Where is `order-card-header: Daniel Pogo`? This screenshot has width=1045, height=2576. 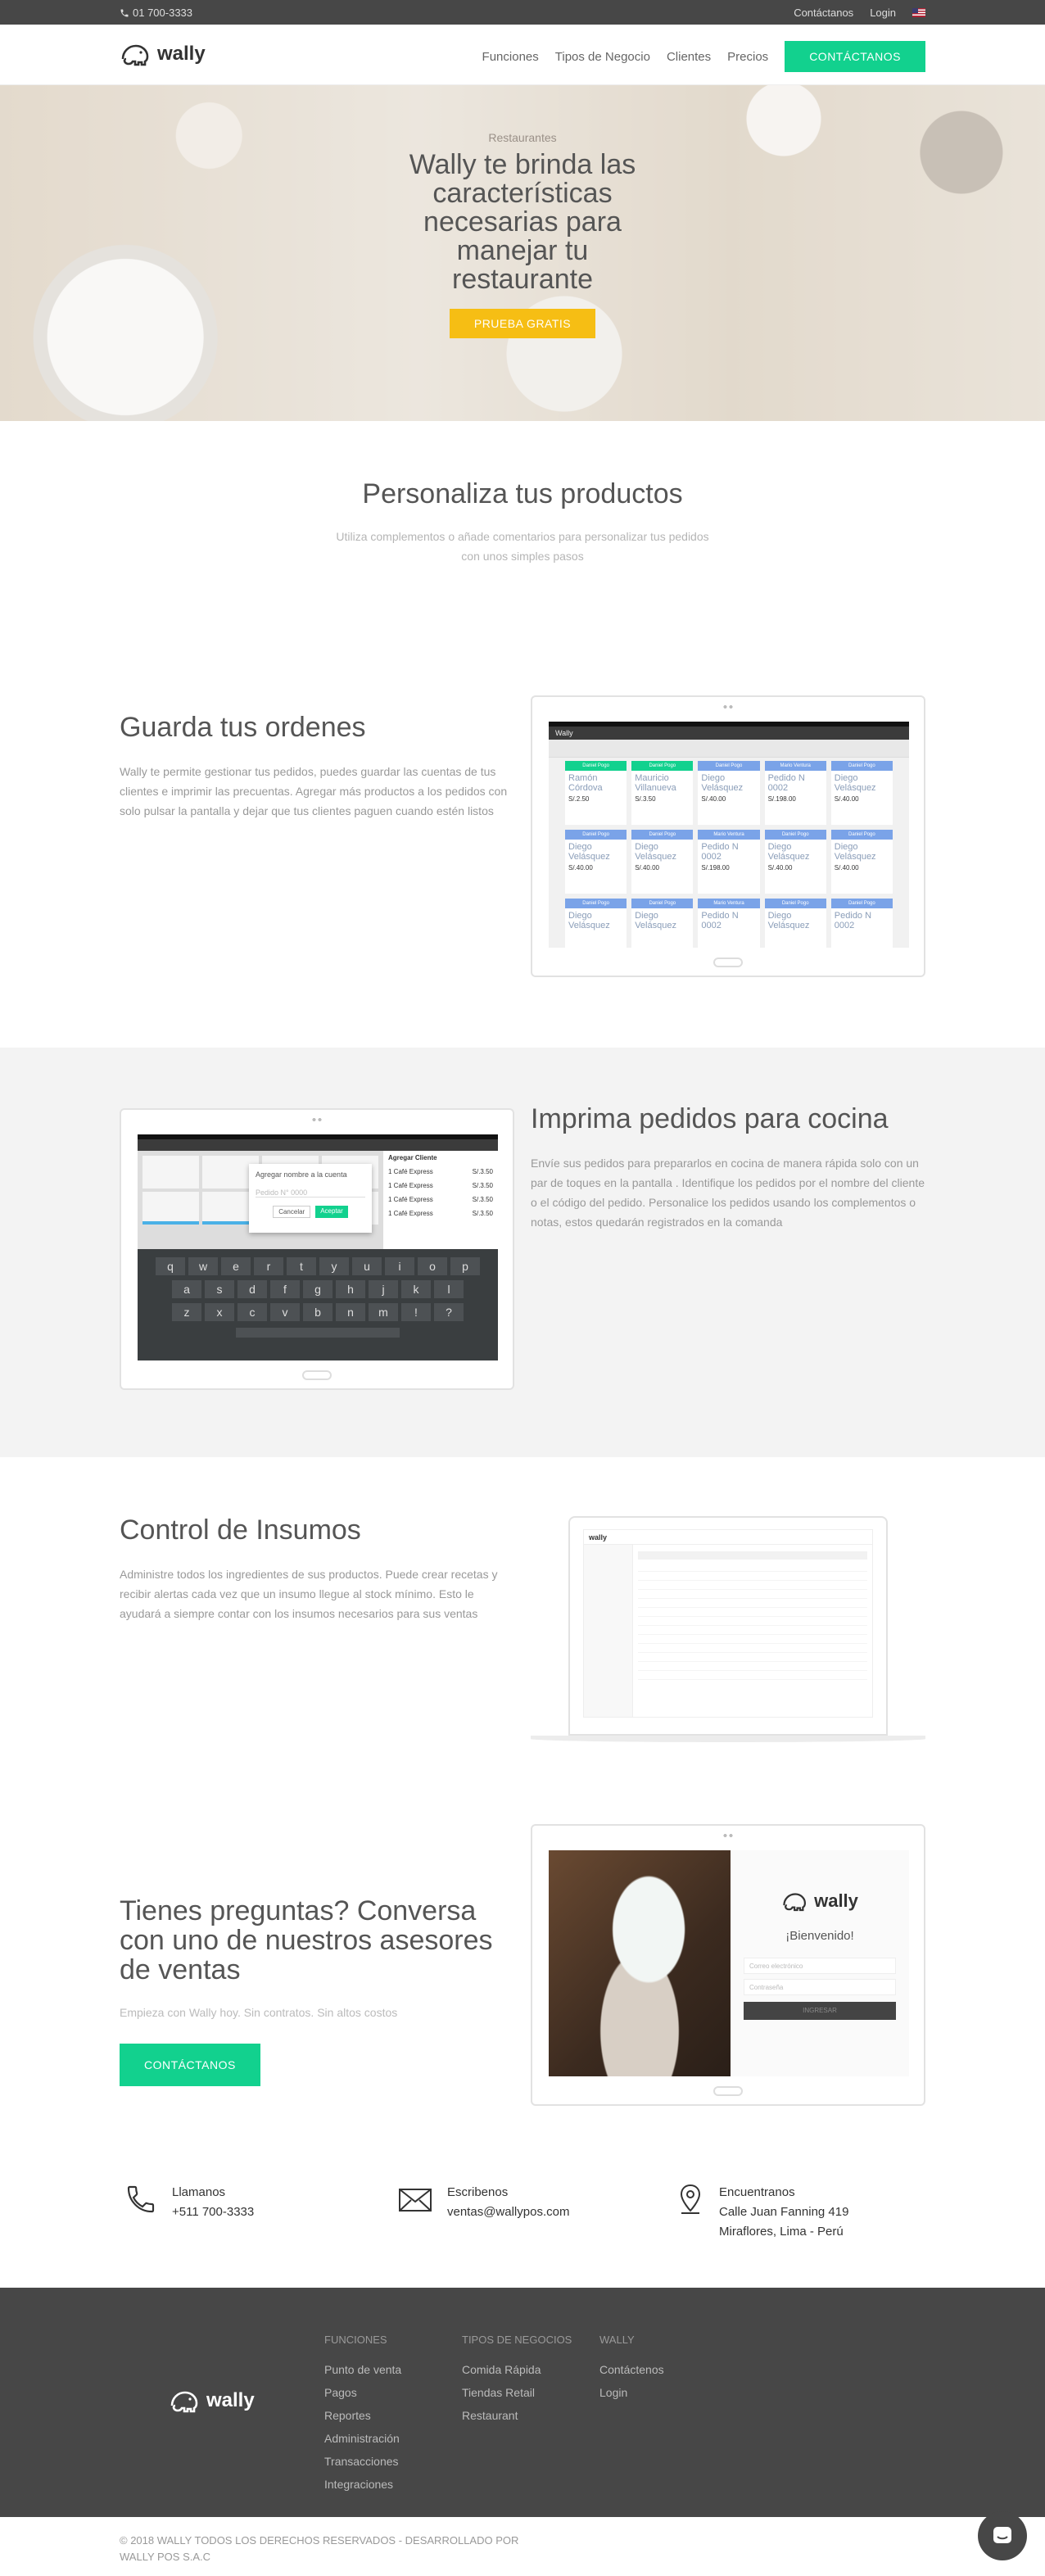 order-card-header: Daniel Pogo is located at coordinates (729, 766).